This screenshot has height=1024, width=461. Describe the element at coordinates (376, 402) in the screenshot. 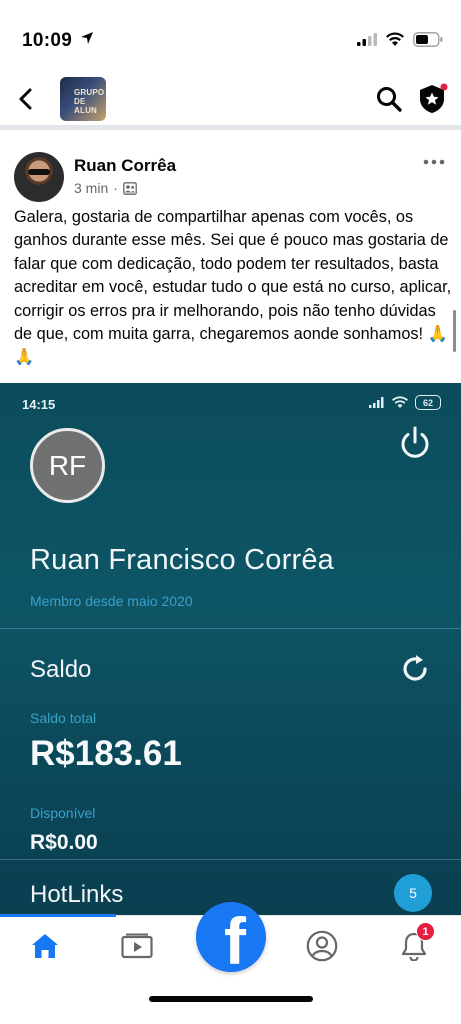

I see `embedded-signal-icon` at that location.